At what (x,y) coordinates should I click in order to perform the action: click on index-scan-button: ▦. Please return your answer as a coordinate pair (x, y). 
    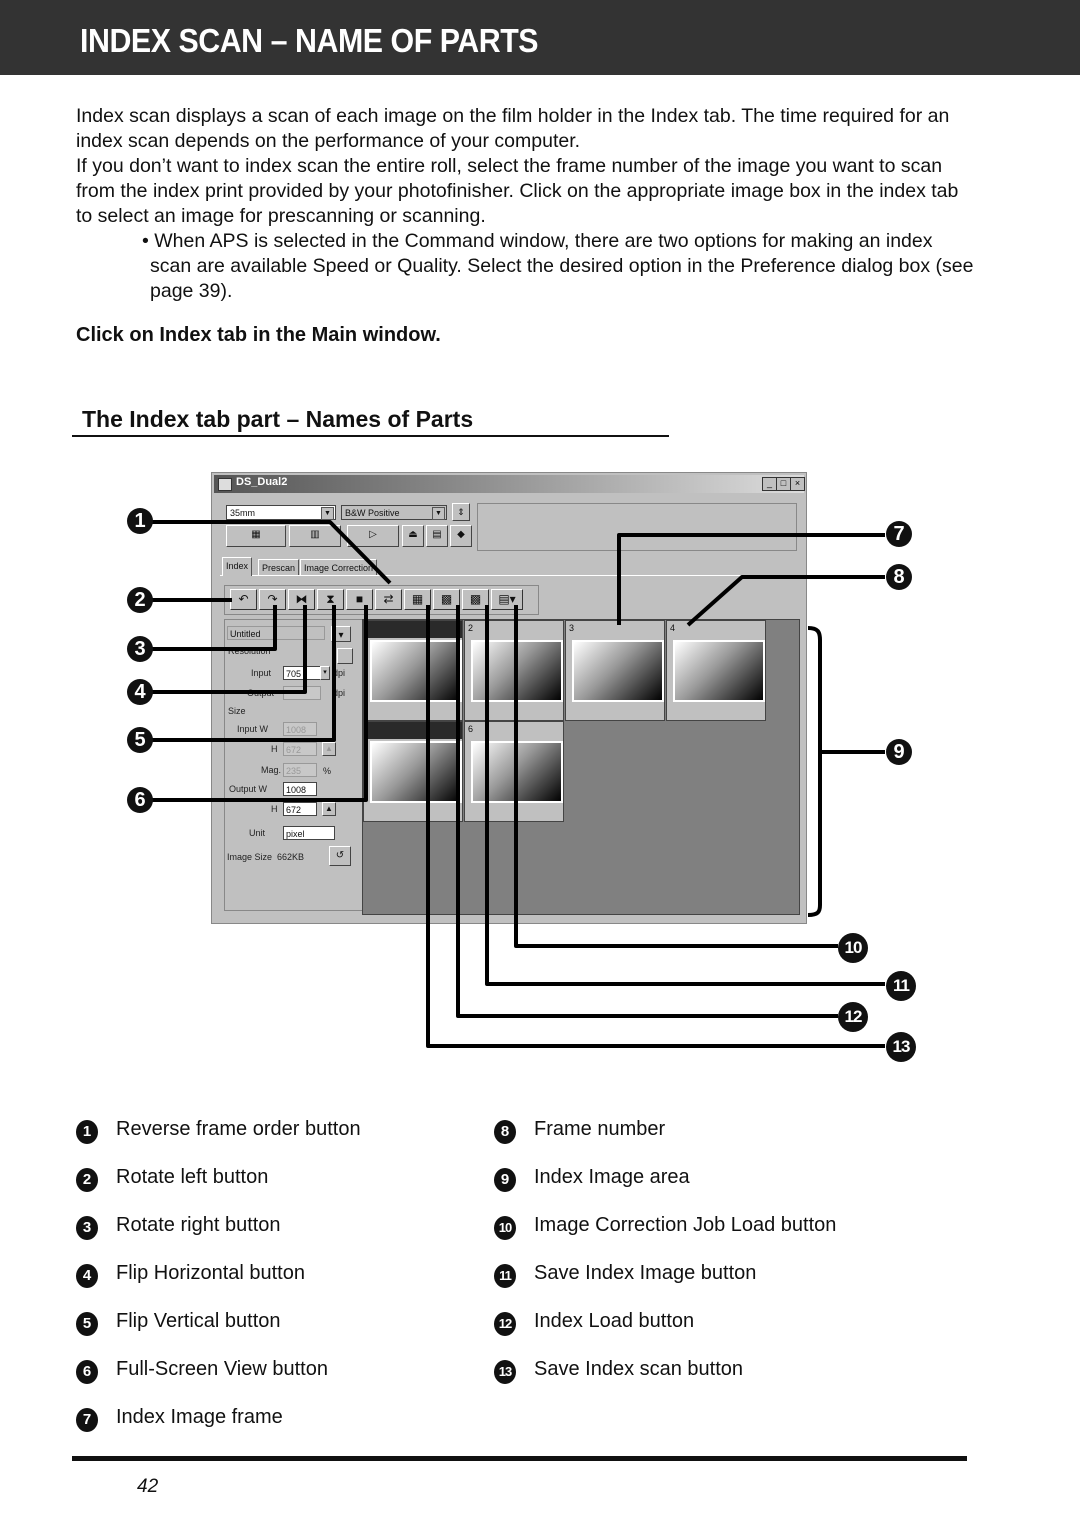
    Looking at the image, I should click on (256, 536).